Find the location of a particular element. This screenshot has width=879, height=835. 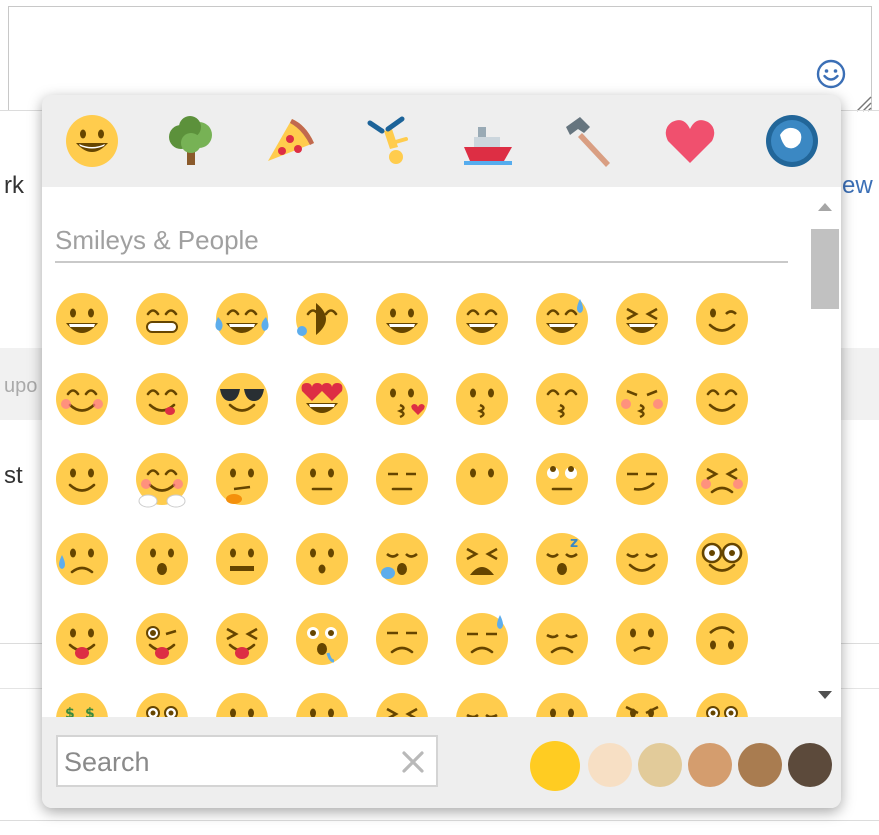

emoji-laughing-icon is located at coordinates (642, 319).